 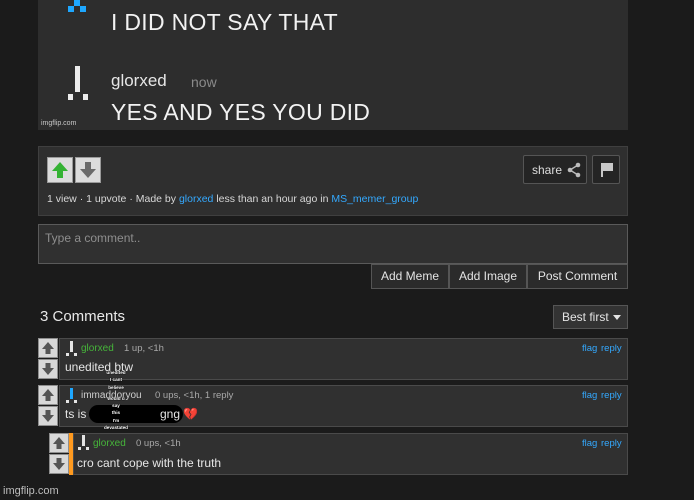 What do you see at coordinates (488, 276) in the screenshot?
I see `add-image-button: Add Image` at bounding box center [488, 276].